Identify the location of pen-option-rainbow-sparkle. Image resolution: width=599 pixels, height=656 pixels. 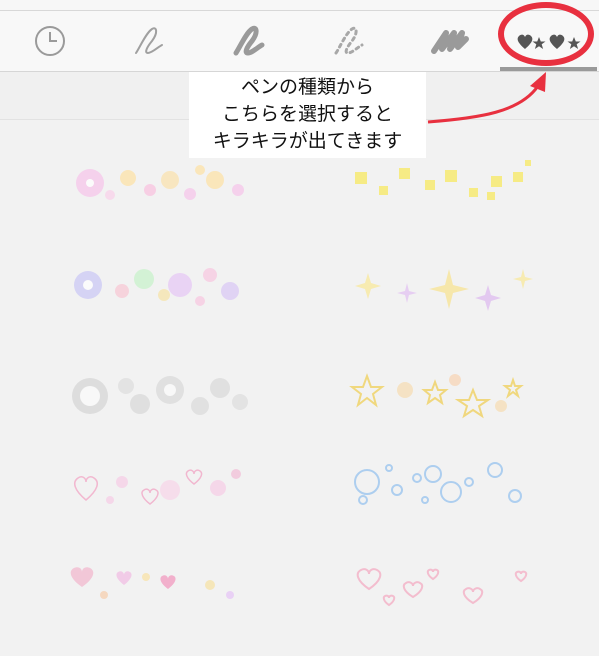
(160, 295).